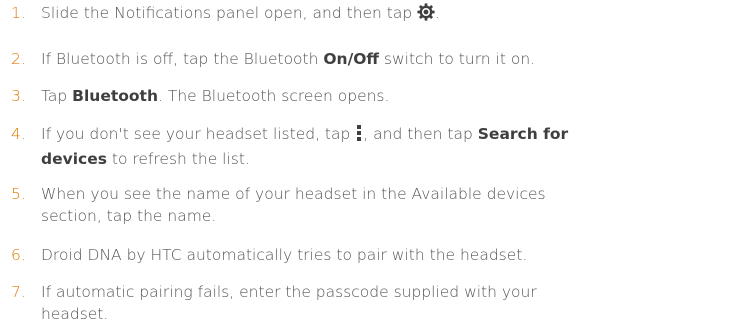 The height and width of the screenshot is (334, 748). What do you see at coordinates (129, 216) in the screenshot?
I see `step-text-line: section, tap the name.` at bounding box center [129, 216].